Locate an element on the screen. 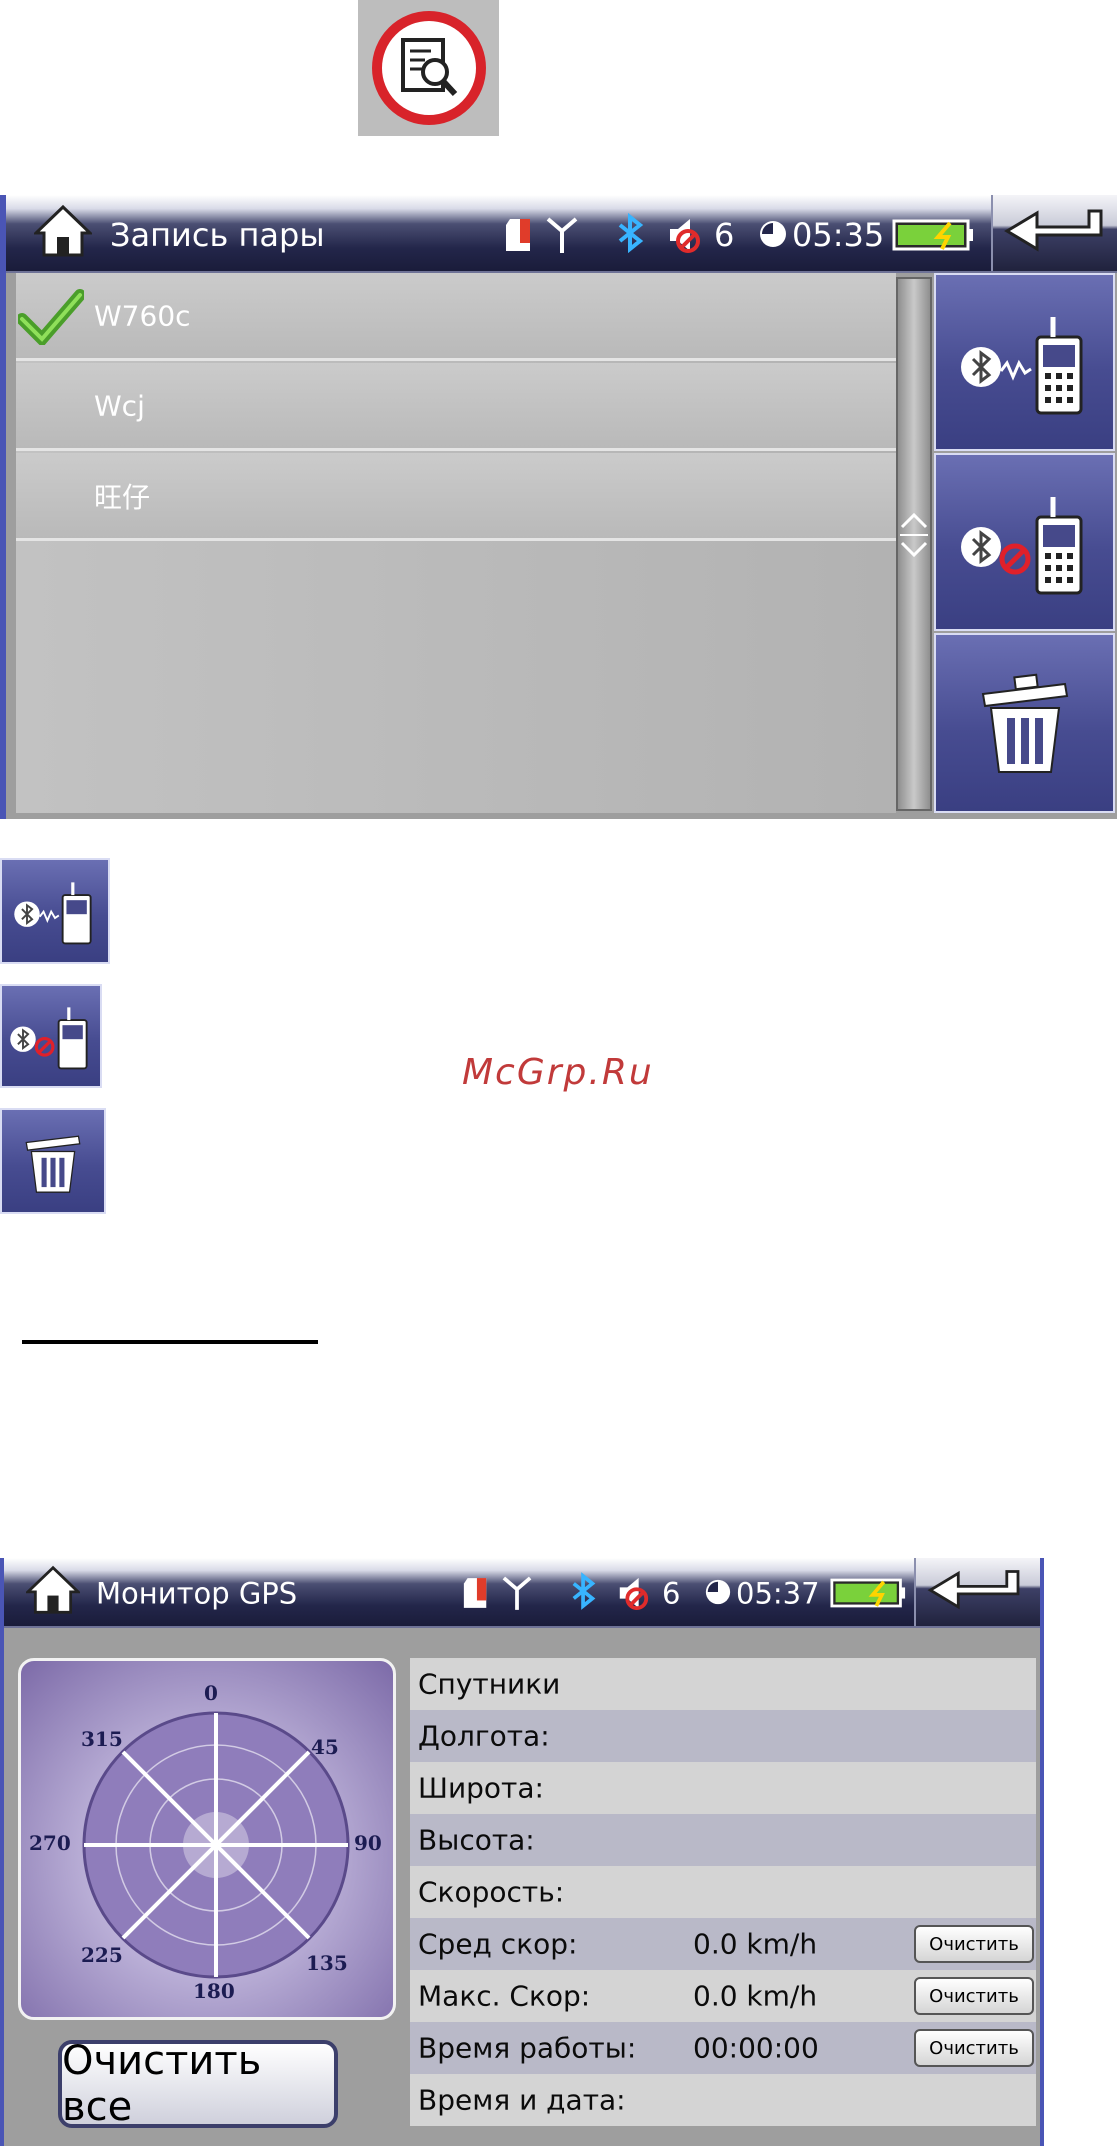  connect-button is located at coordinates (1024, 362).